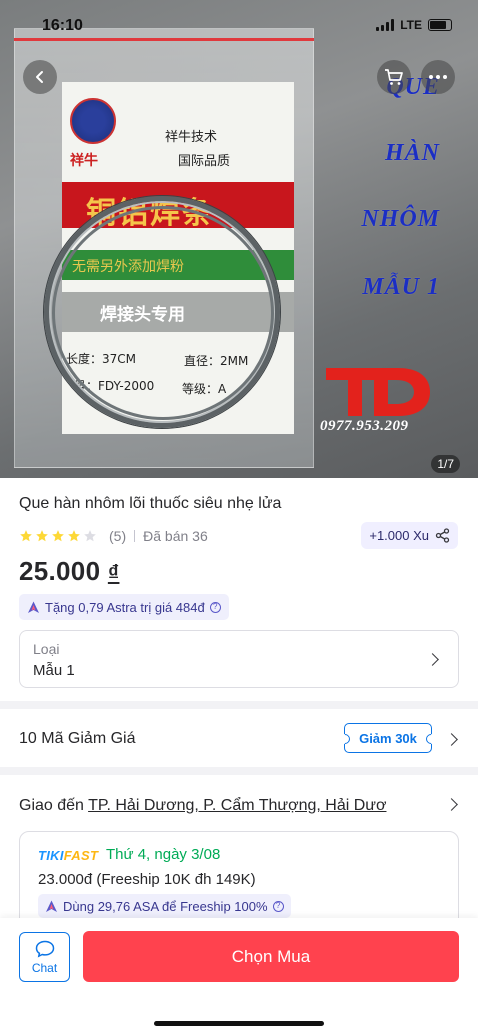 This screenshot has height=1034, width=478. Describe the element at coordinates (54, 670) in the screenshot. I see `variant-value: Mẫu 1` at that location.